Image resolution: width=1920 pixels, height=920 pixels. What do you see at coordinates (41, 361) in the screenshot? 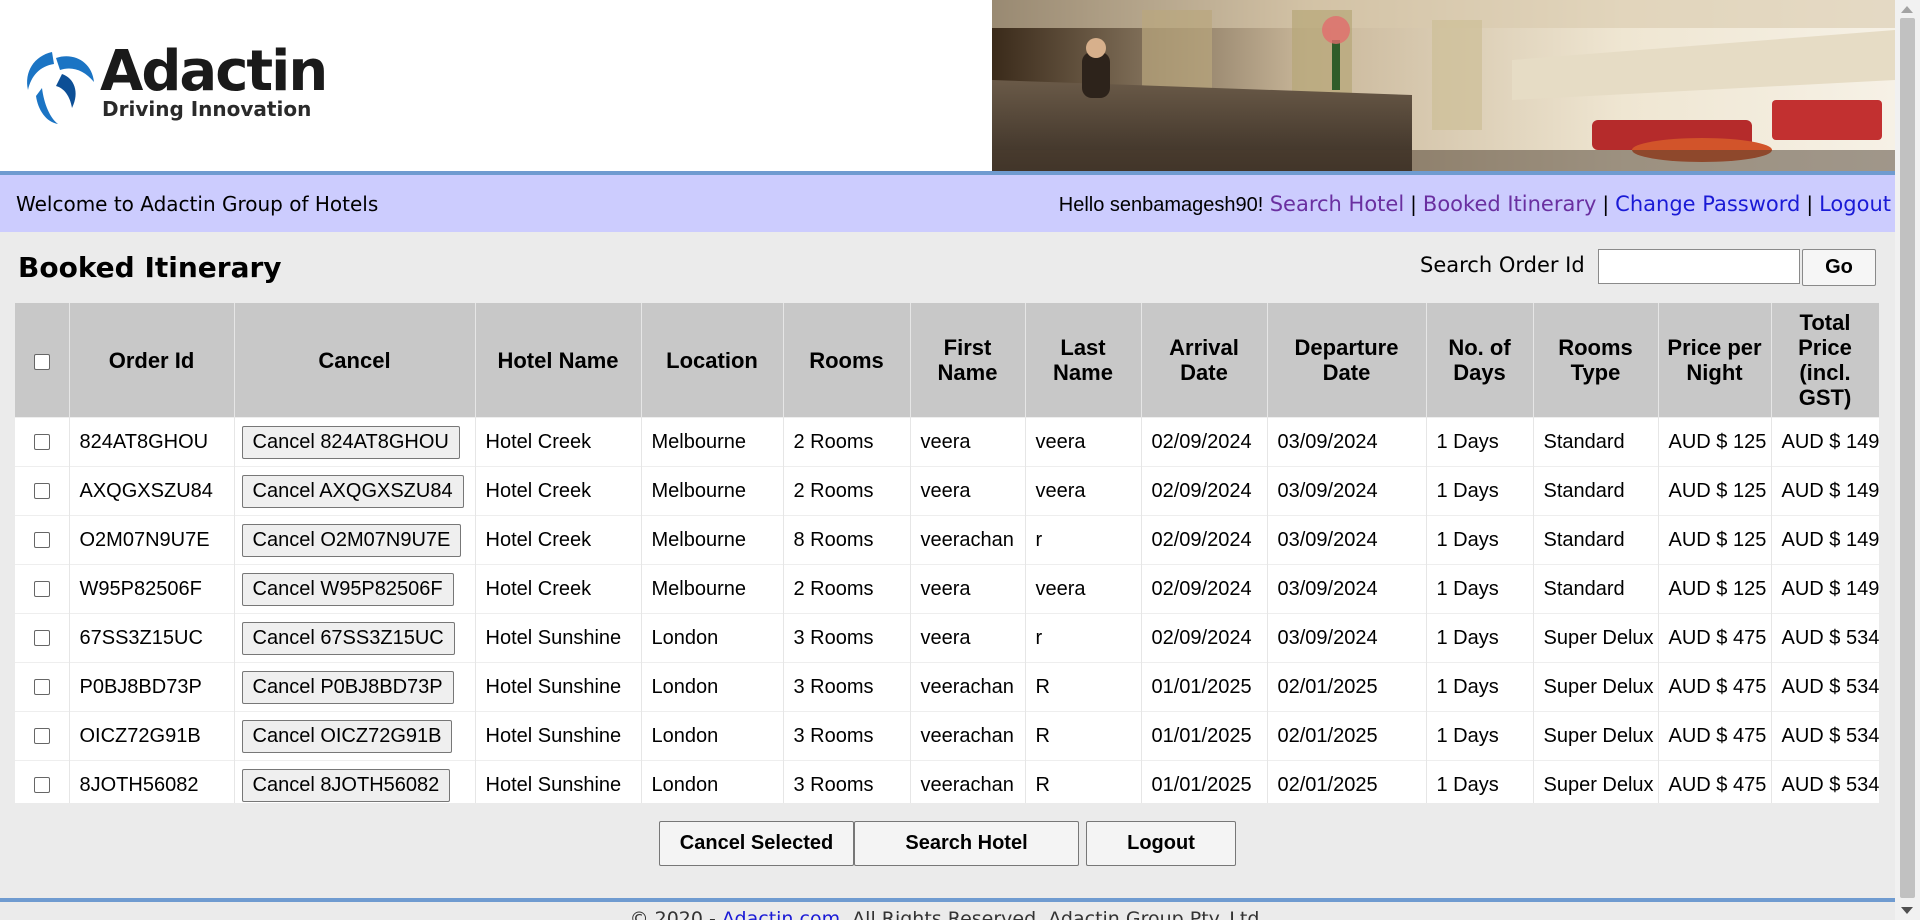
I see `select-all-checkbox` at bounding box center [41, 361].